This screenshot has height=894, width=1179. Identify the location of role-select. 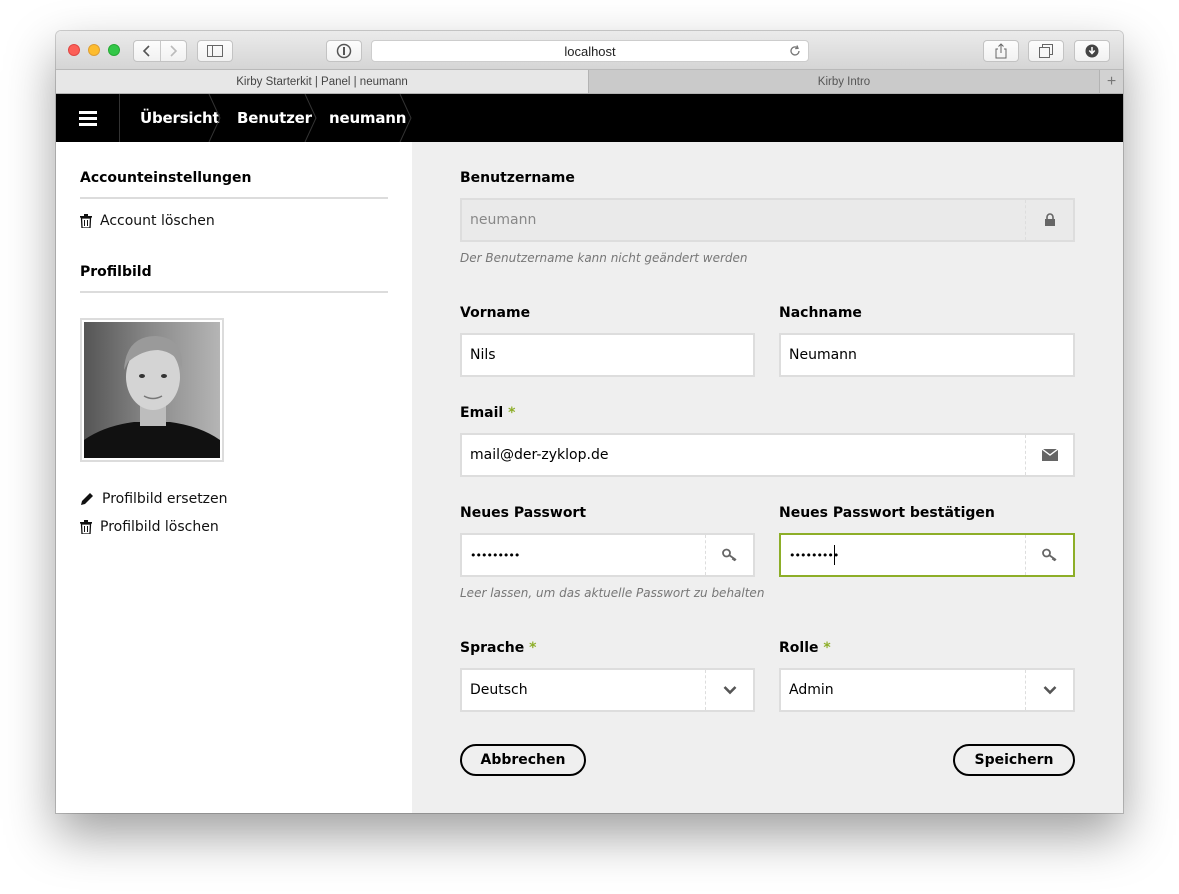
(927, 690).